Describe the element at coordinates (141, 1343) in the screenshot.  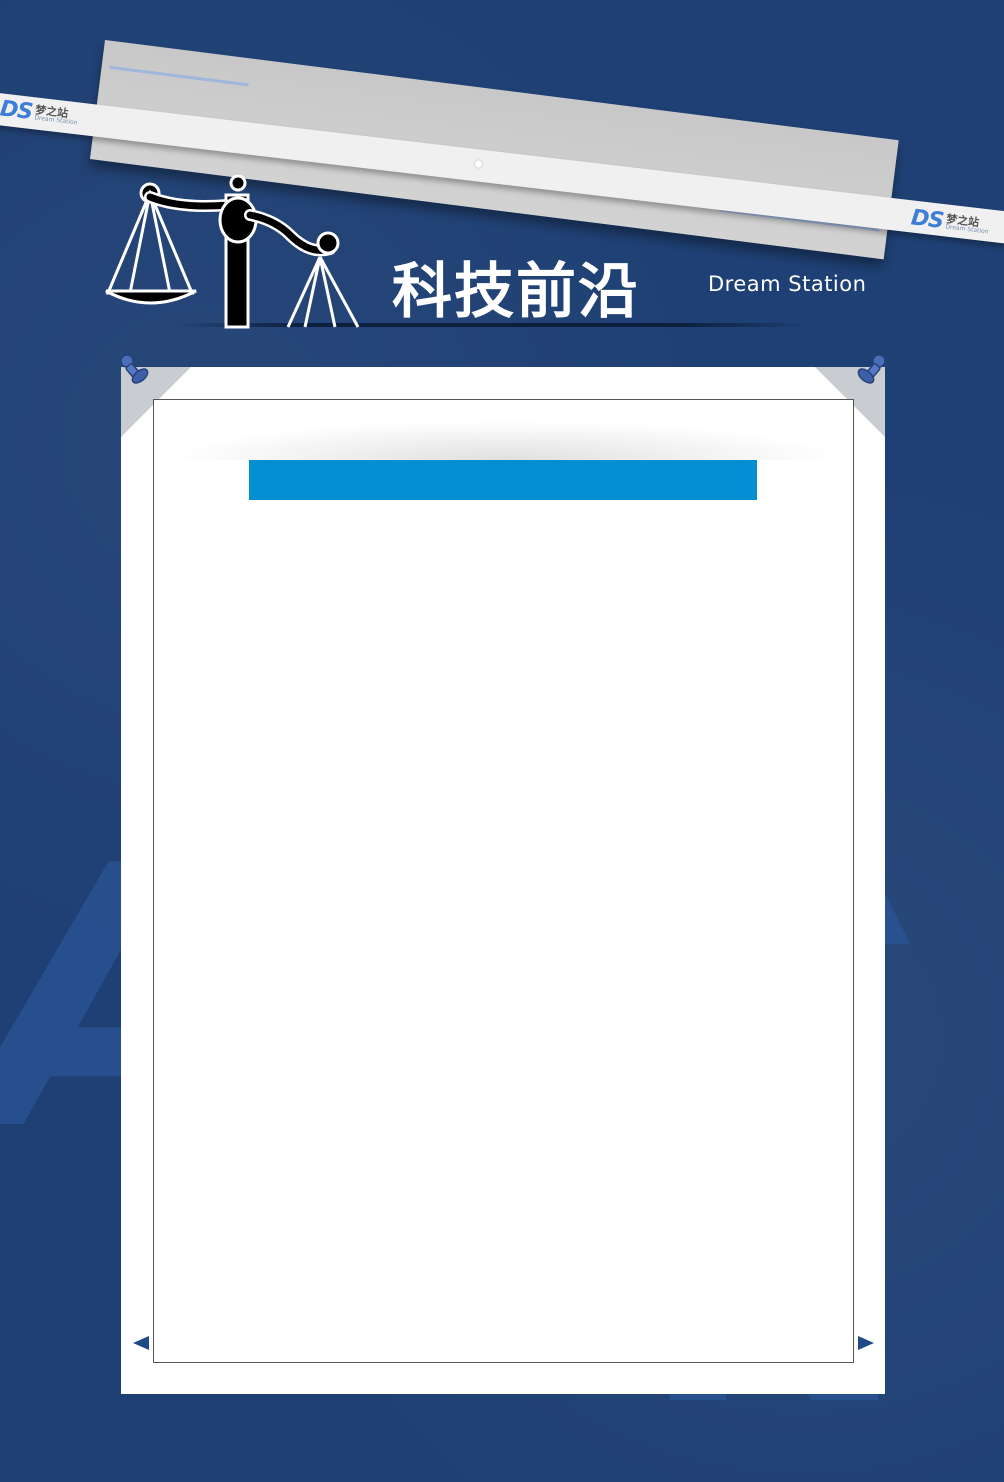
I see `arrow-left-icon` at that location.